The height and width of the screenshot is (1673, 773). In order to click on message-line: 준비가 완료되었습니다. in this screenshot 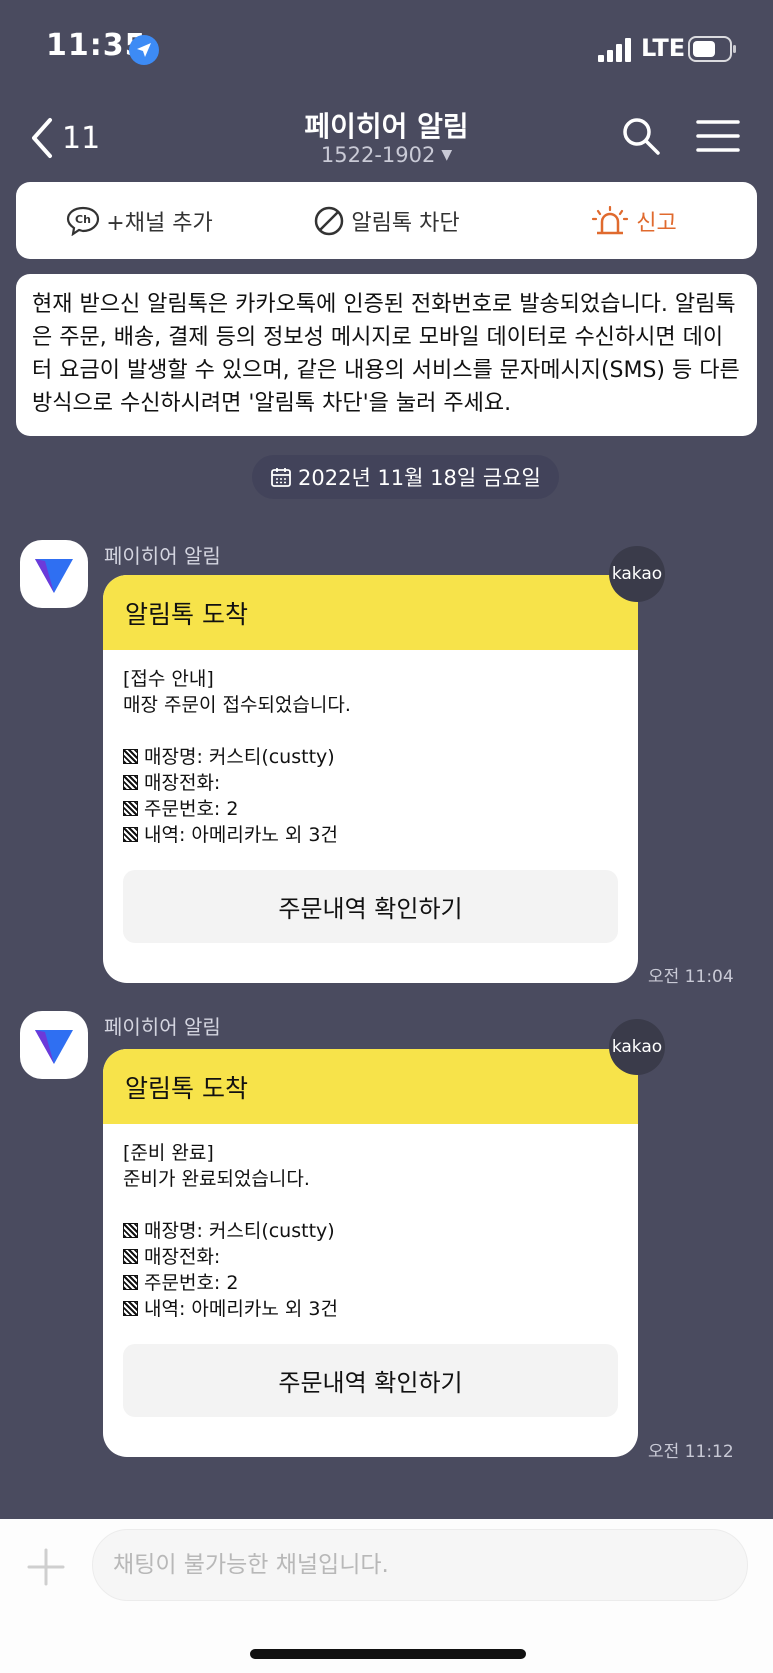, I will do `click(216, 1179)`.